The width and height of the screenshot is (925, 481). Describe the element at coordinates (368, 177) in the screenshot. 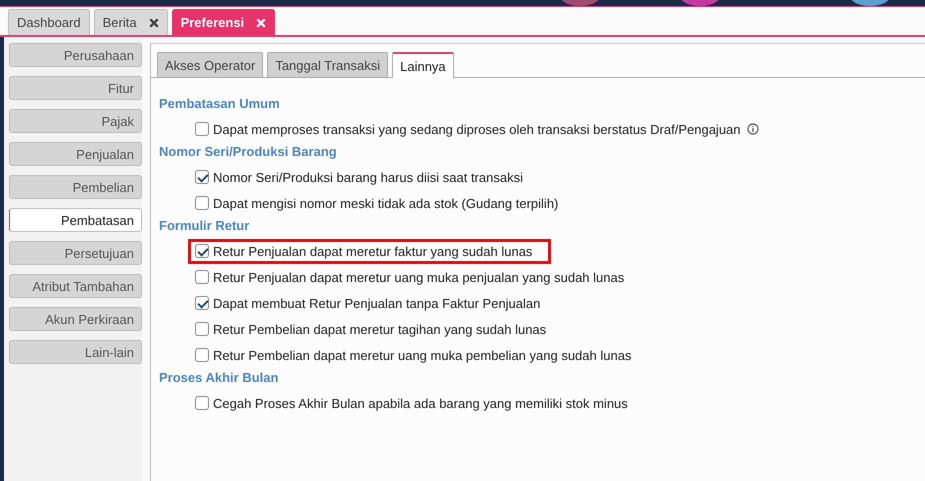

I see `option-label: Nomor Seri/Produksi barang harus diisi saat transaksi` at that location.